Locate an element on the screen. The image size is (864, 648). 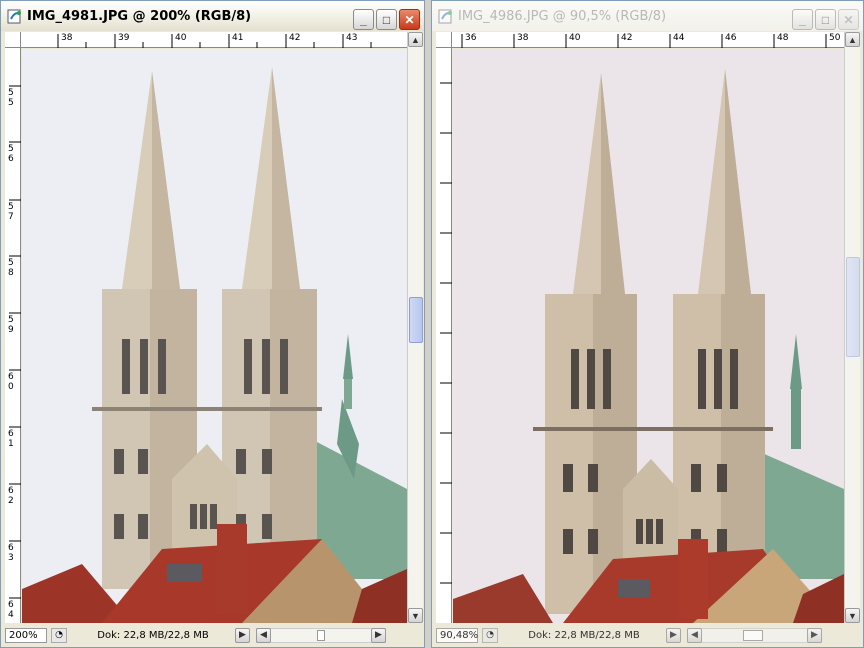
window-title: IMG_4986.JPG @ 90,5% (RGB/8) is located at coordinates (562, 16).